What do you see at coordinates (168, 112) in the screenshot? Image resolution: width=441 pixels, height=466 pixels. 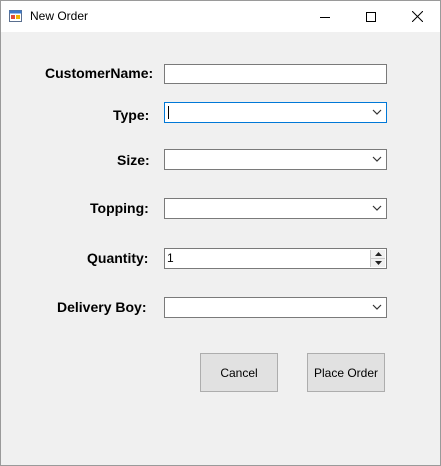 I see `text-caret` at bounding box center [168, 112].